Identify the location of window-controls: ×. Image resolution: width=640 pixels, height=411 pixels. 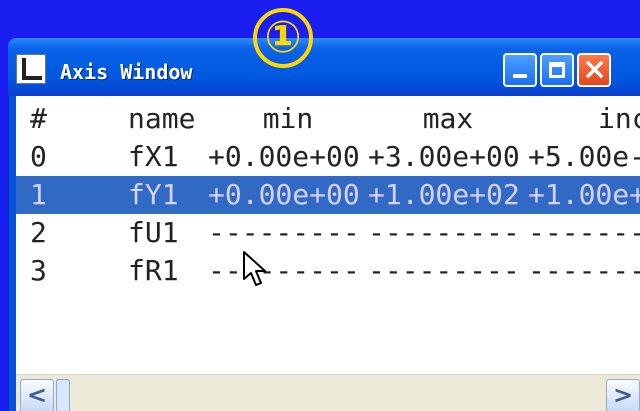
(557, 70).